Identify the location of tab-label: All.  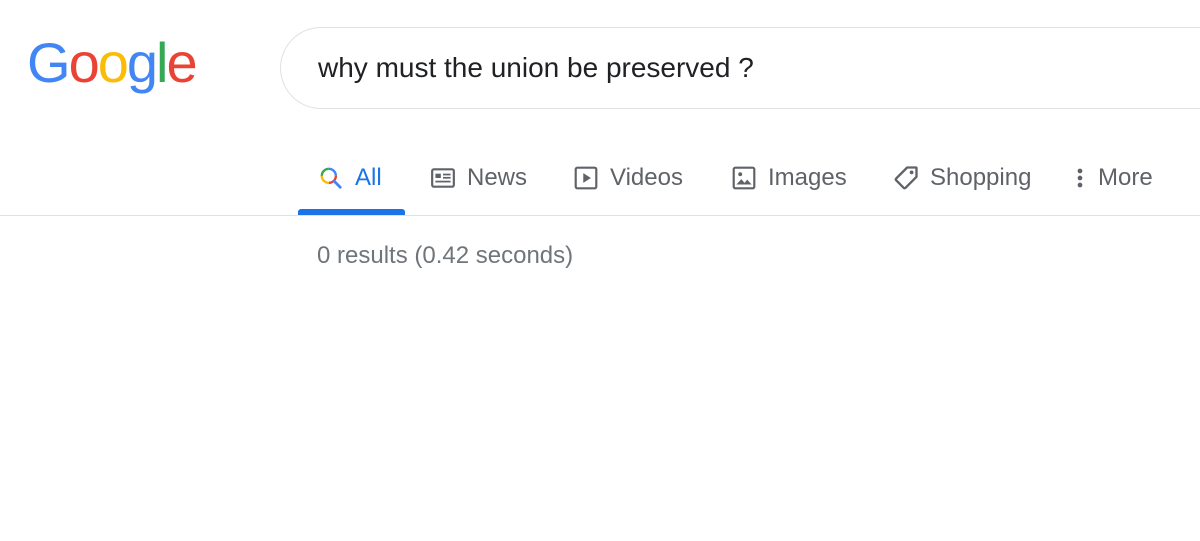
(368, 177).